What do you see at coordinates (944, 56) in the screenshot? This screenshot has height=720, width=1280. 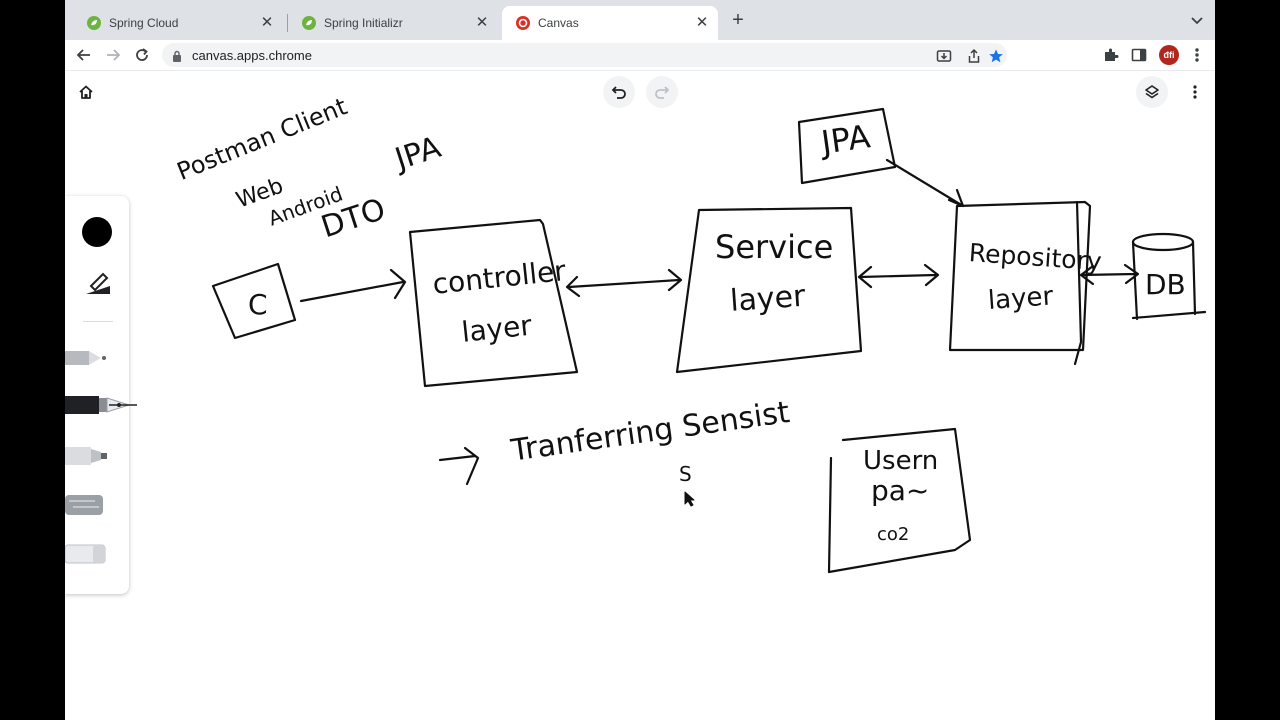 I see `install-app-icon` at bounding box center [944, 56].